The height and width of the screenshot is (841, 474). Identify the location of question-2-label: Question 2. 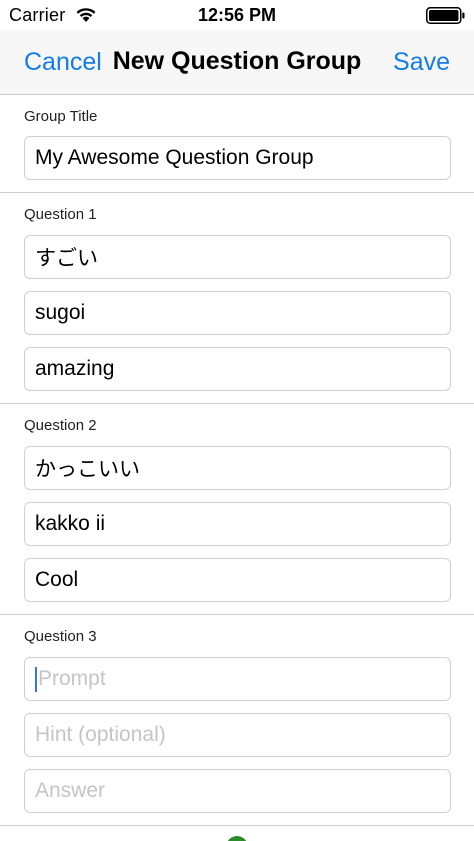
(60, 425).